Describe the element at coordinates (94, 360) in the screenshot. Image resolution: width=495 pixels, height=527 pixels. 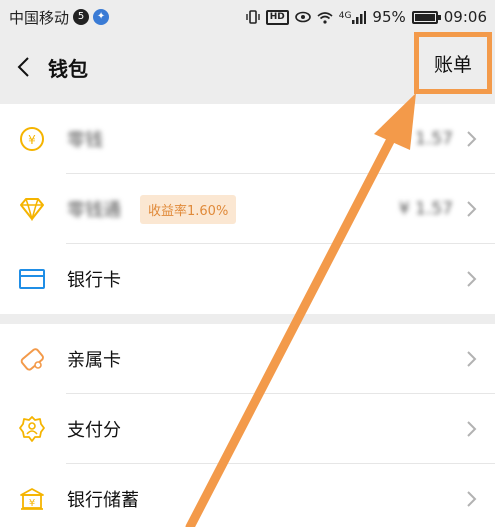
I see `family-card-label: 亲属卡` at that location.